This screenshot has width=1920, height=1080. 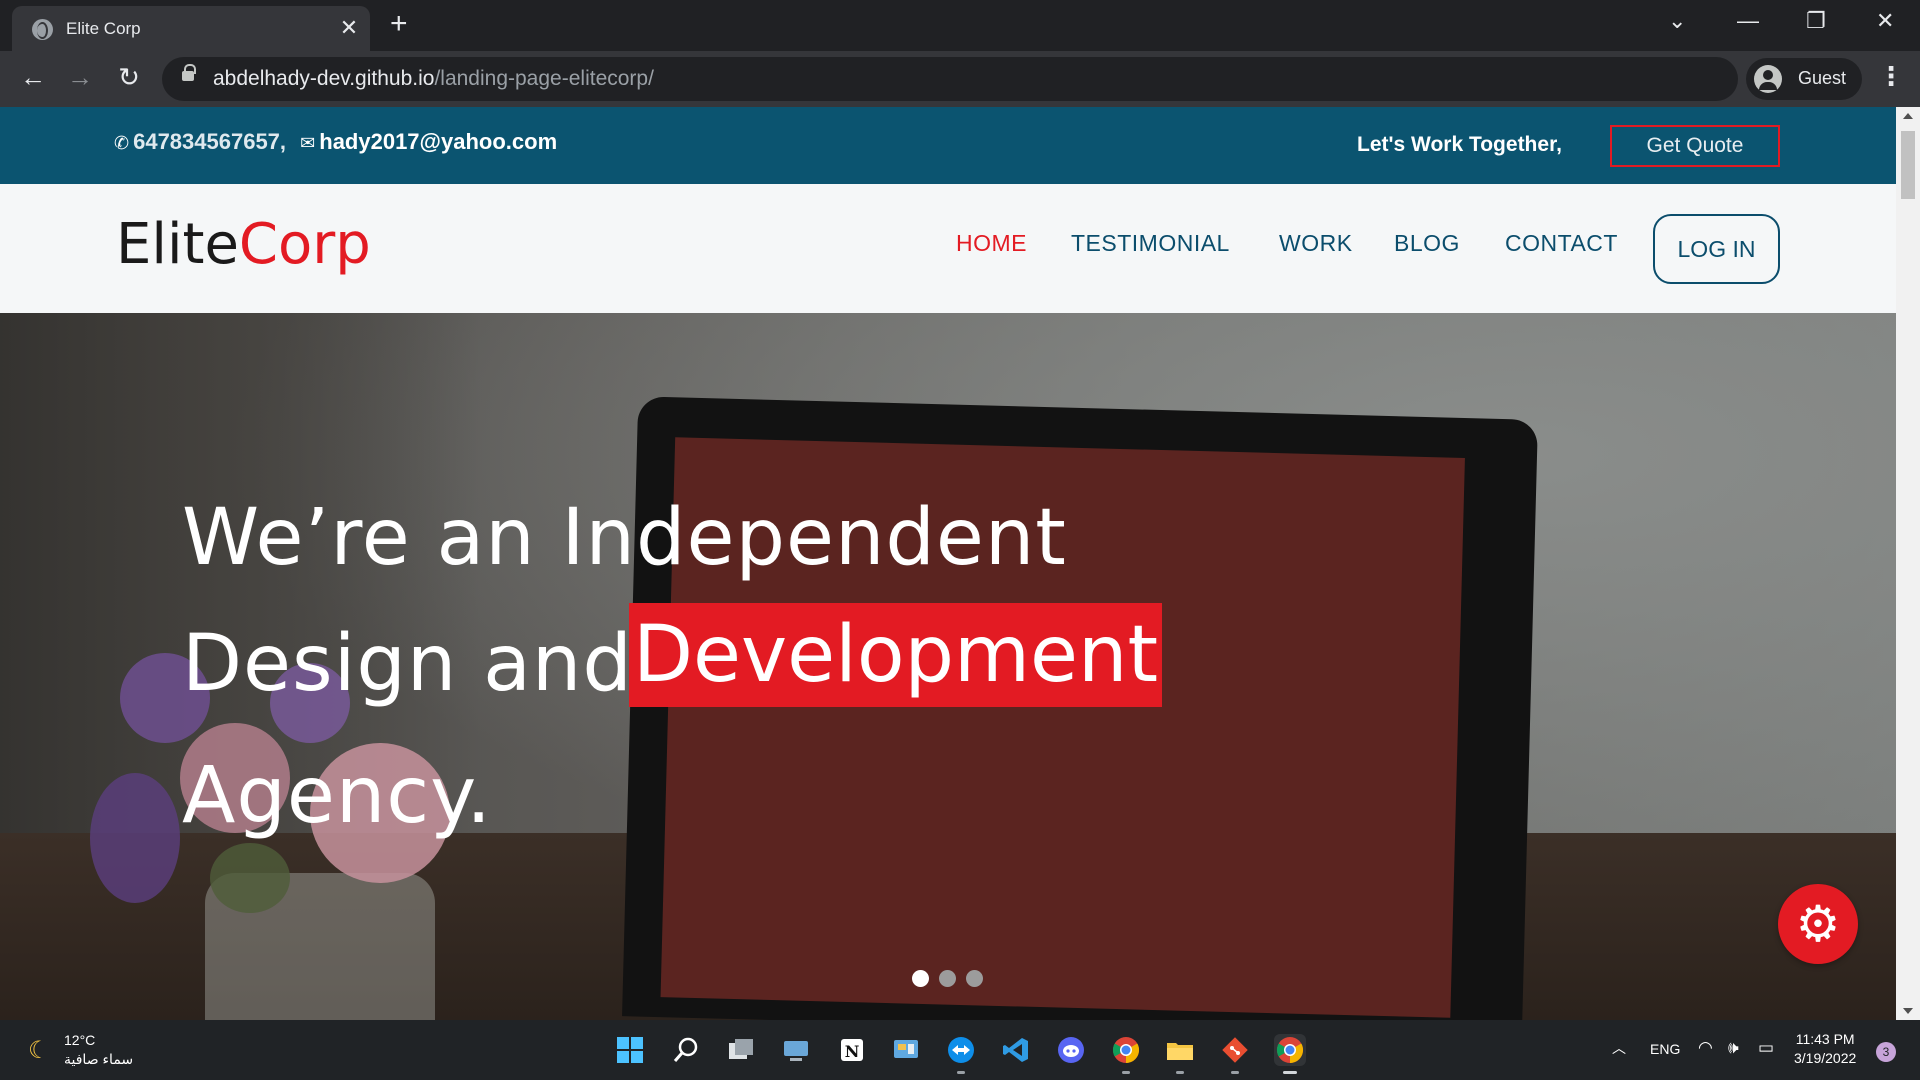 I want to click on browser-tabbar: Elite Corp ✕ + ⌄ — ❐ ✕, so click(x=960, y=25).